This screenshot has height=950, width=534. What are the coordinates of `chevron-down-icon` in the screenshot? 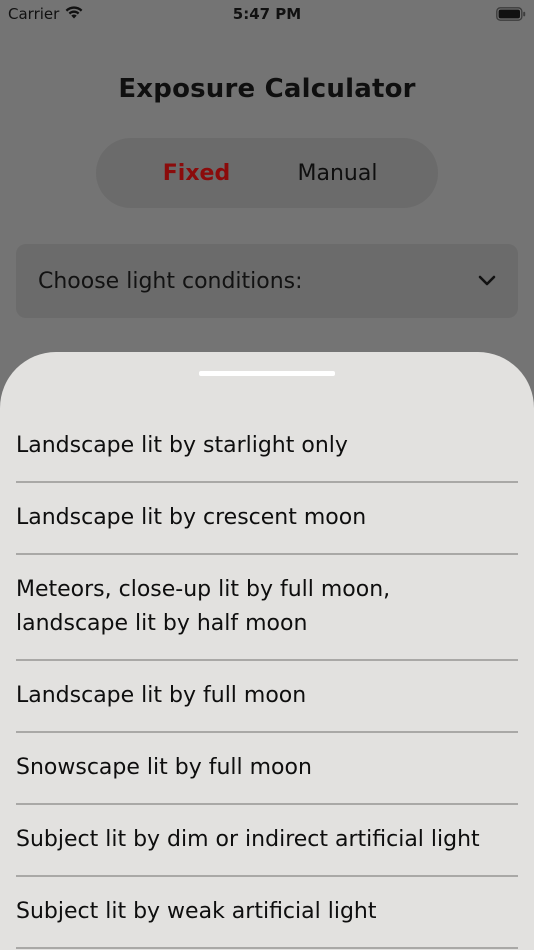 It's located at (487, 280).